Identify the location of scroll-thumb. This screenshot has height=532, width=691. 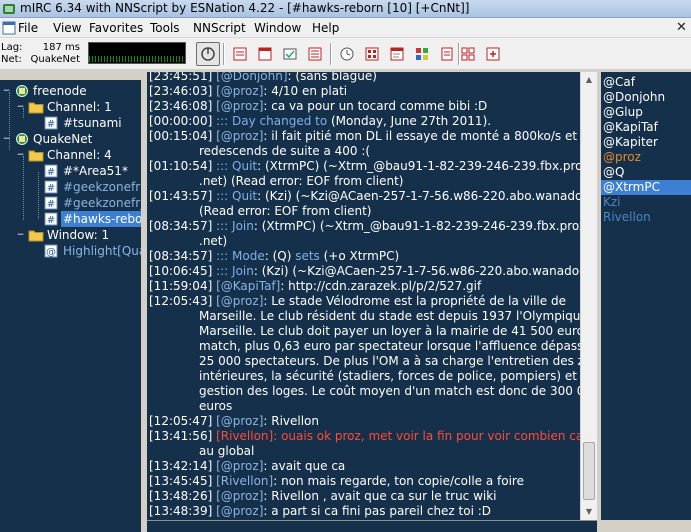
(589, 471).